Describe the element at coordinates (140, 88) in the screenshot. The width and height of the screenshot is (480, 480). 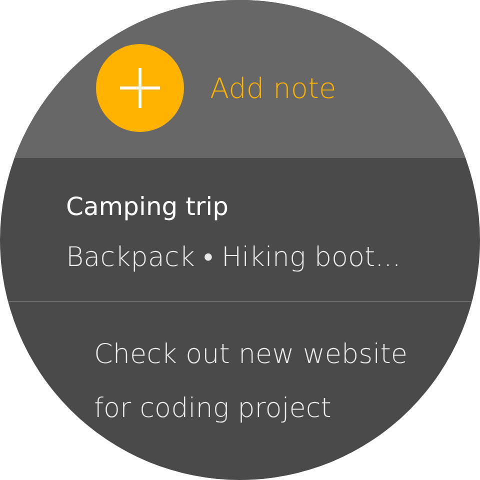
I see `plus-icon` at that location.